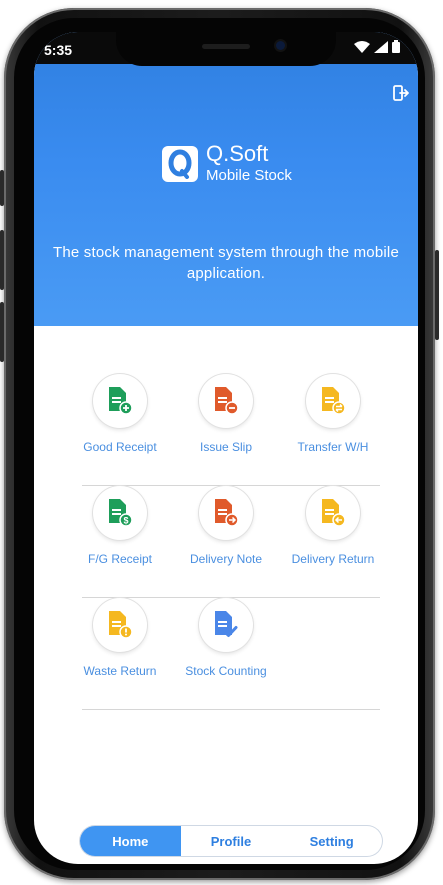  Describe the element at coordinates (249, 175) in the screenshot. I see `app-subtitle: Mobile Stock` at that location.